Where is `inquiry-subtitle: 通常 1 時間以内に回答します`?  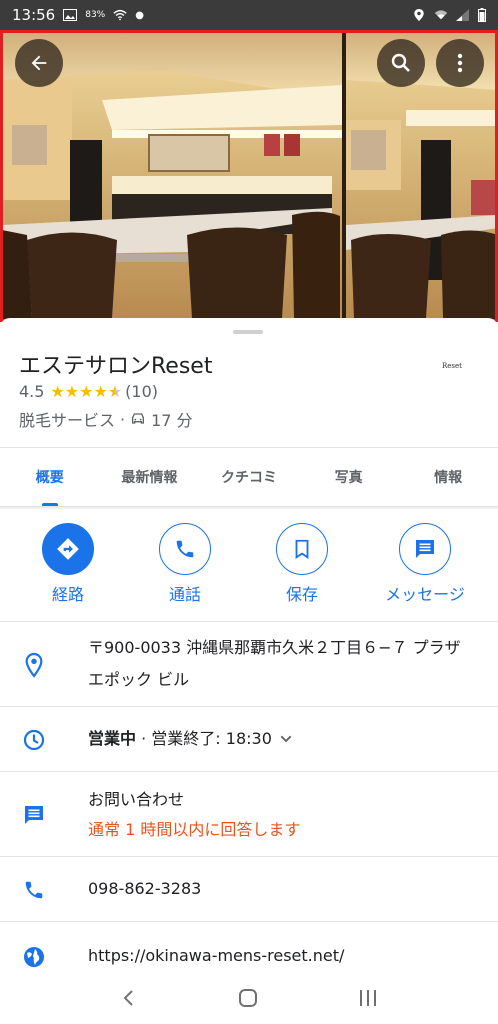
inquiry-subtitle: 通常 1 時間以内に回答します is located at coordinates (194, 829).